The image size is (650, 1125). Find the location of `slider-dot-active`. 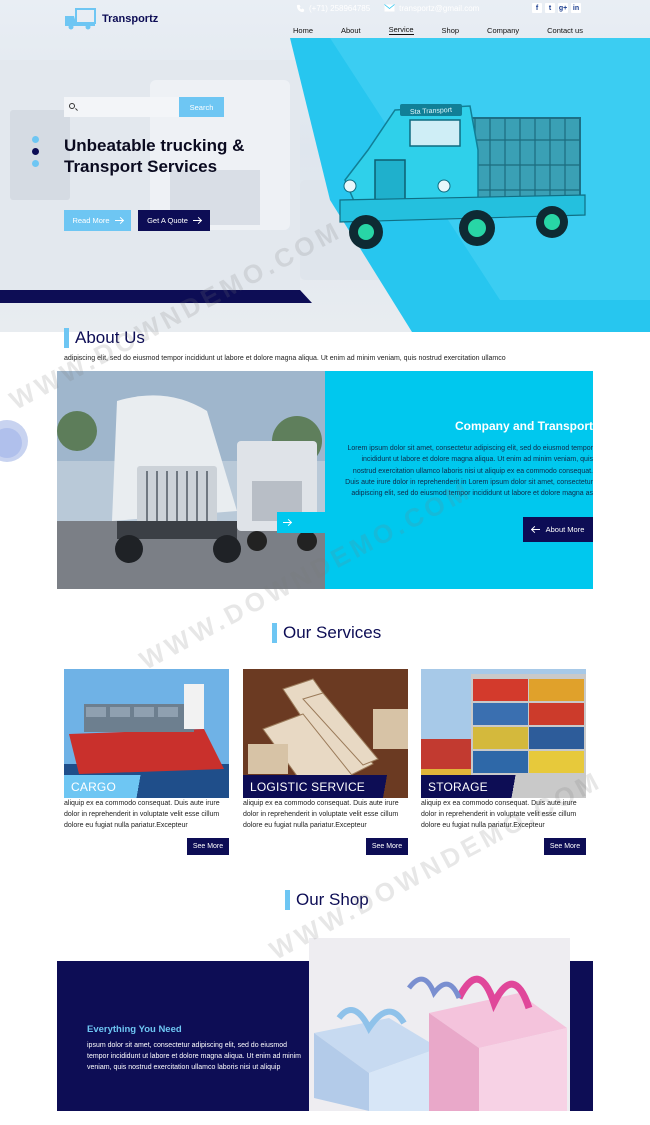

slider-dot-active is located at coordinates (35, 151).